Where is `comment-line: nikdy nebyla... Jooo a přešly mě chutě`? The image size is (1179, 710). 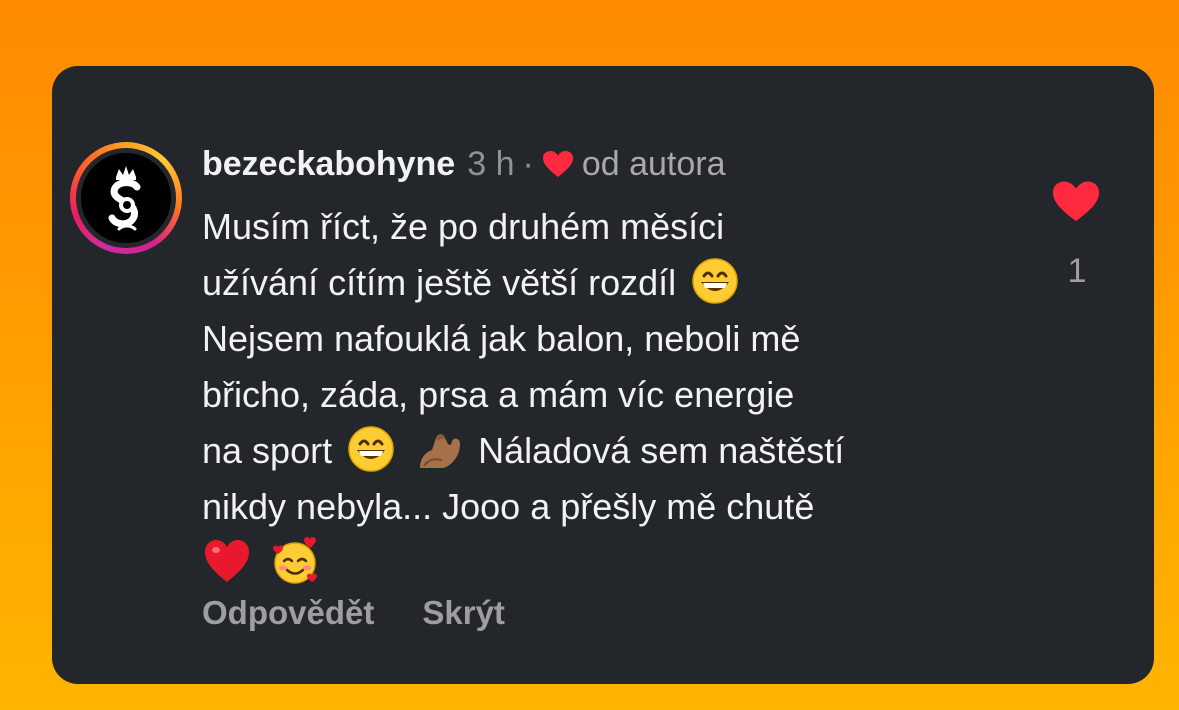
comment-line: nikdy nebyla... Jooo a přešly mě chutě is located at coordinates (508, 506).